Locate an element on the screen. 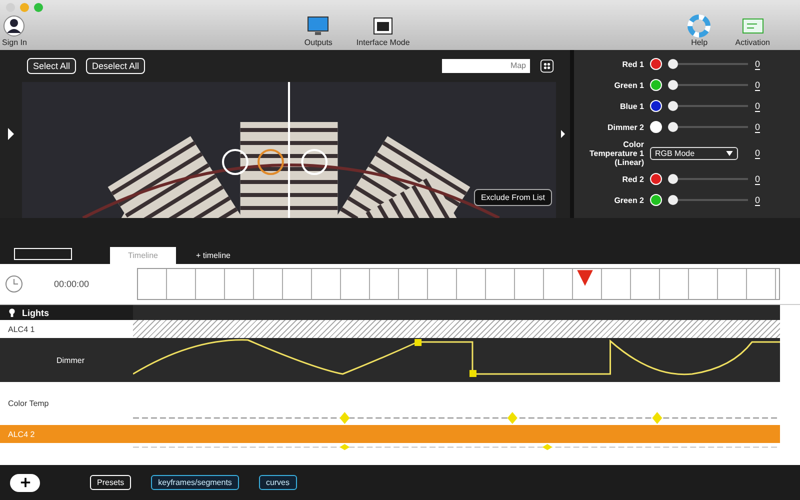 The width and height of the screenshot is (800, 500). footer-button: Presets is located at coordinates (111, 482).